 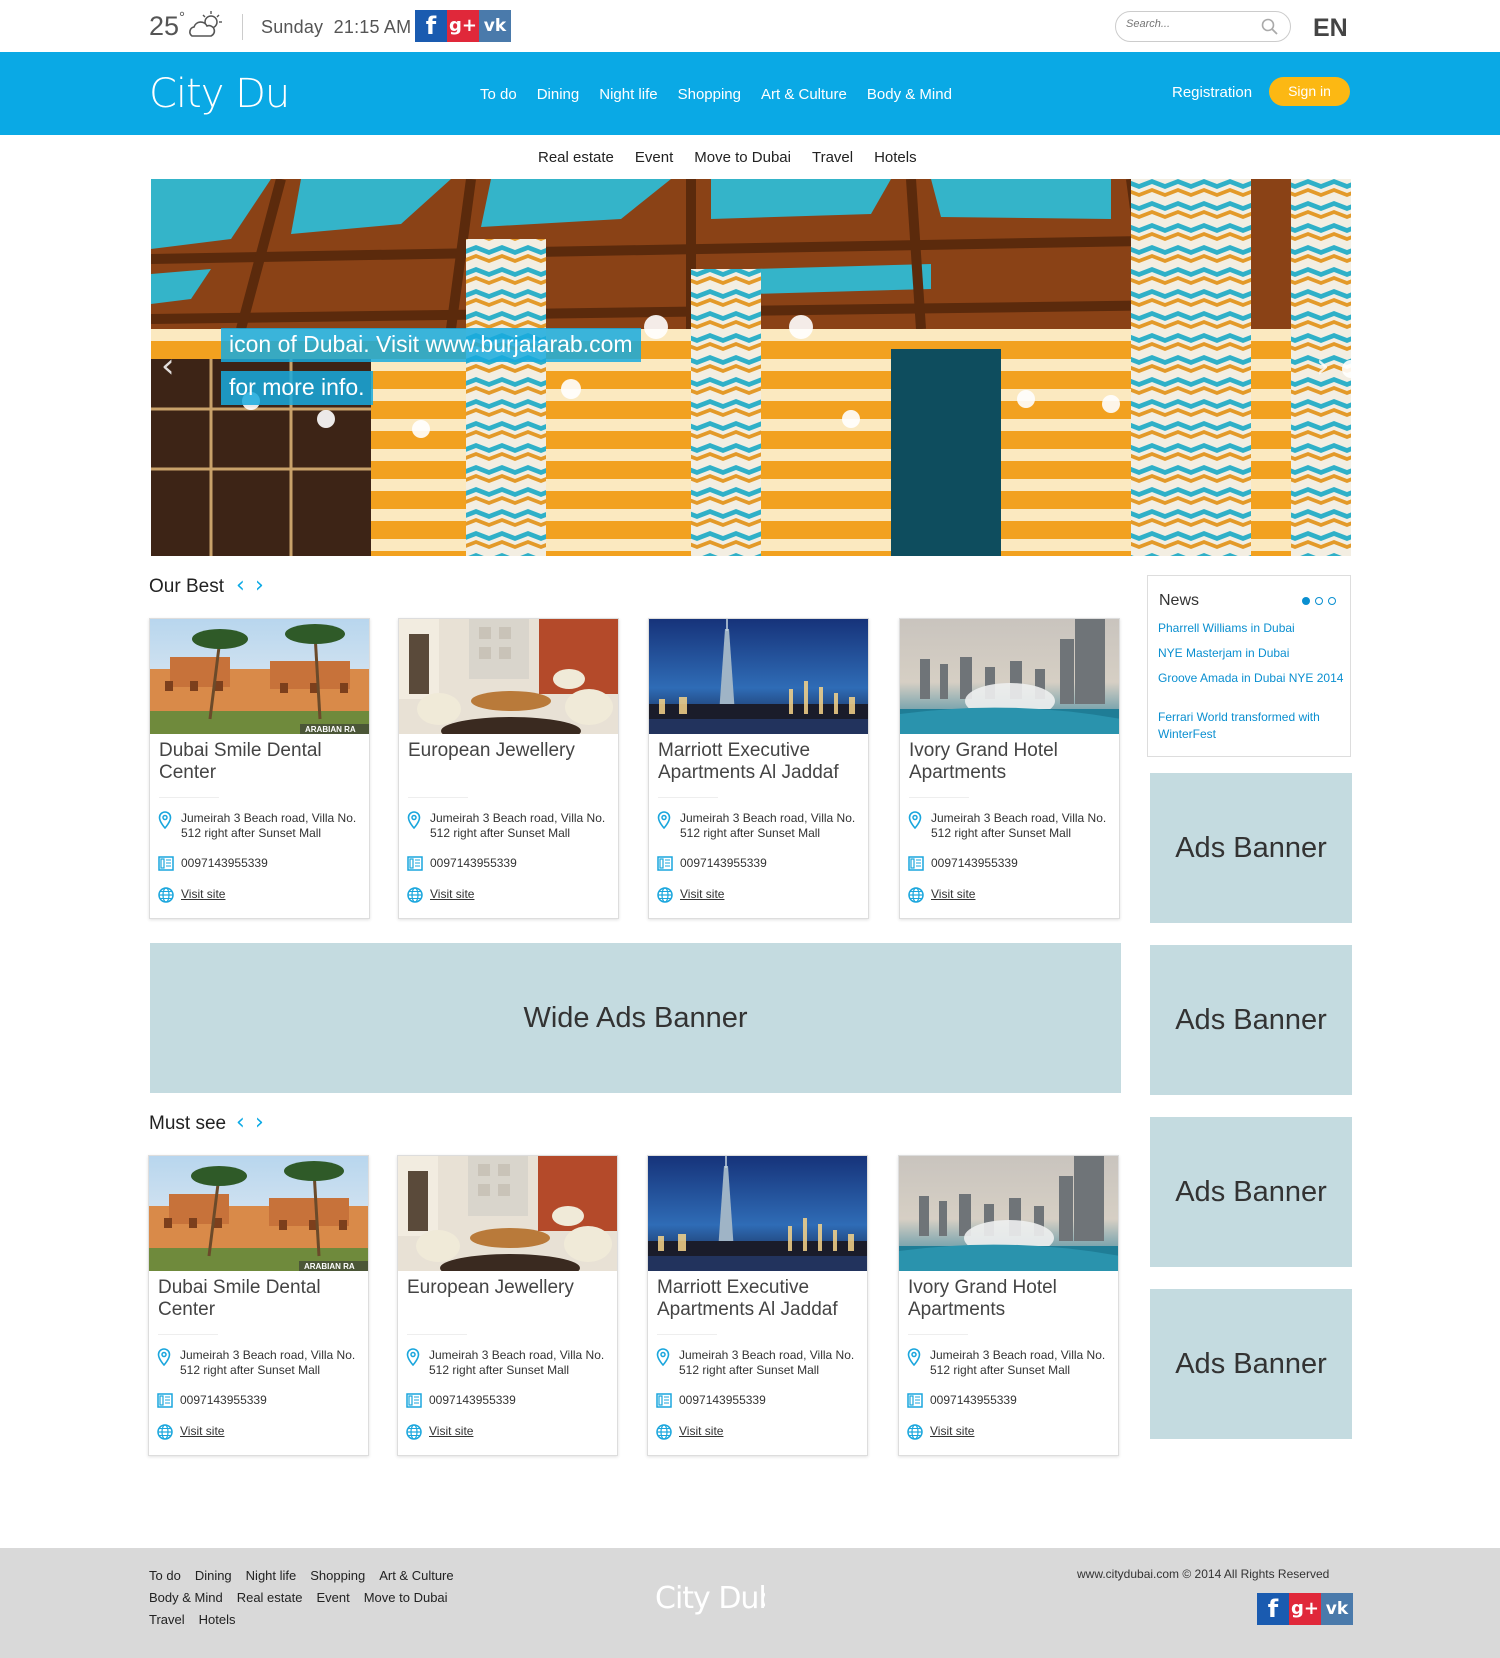 I want to click on sign-in-button: Sign in, so click(x=1309, y=91).